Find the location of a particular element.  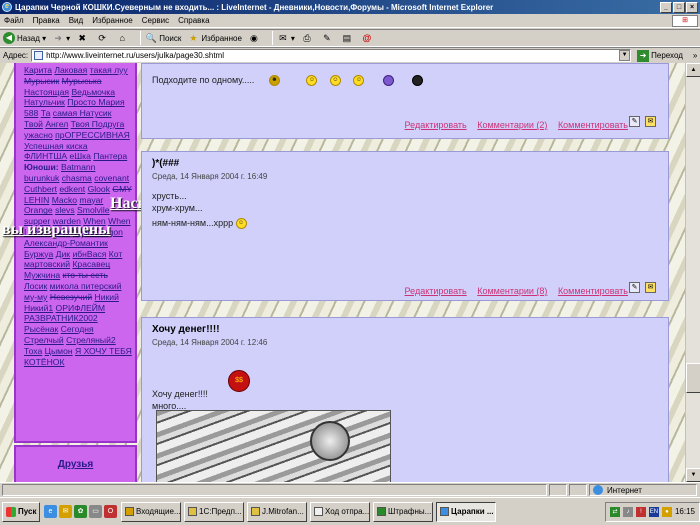

sidebar-user-link: микола питерский is located at coordinates (86, 286).